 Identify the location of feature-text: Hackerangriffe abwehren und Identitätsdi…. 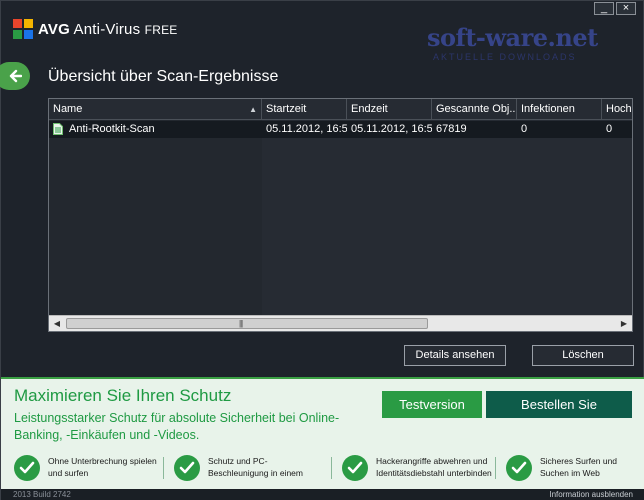
(434, 467).